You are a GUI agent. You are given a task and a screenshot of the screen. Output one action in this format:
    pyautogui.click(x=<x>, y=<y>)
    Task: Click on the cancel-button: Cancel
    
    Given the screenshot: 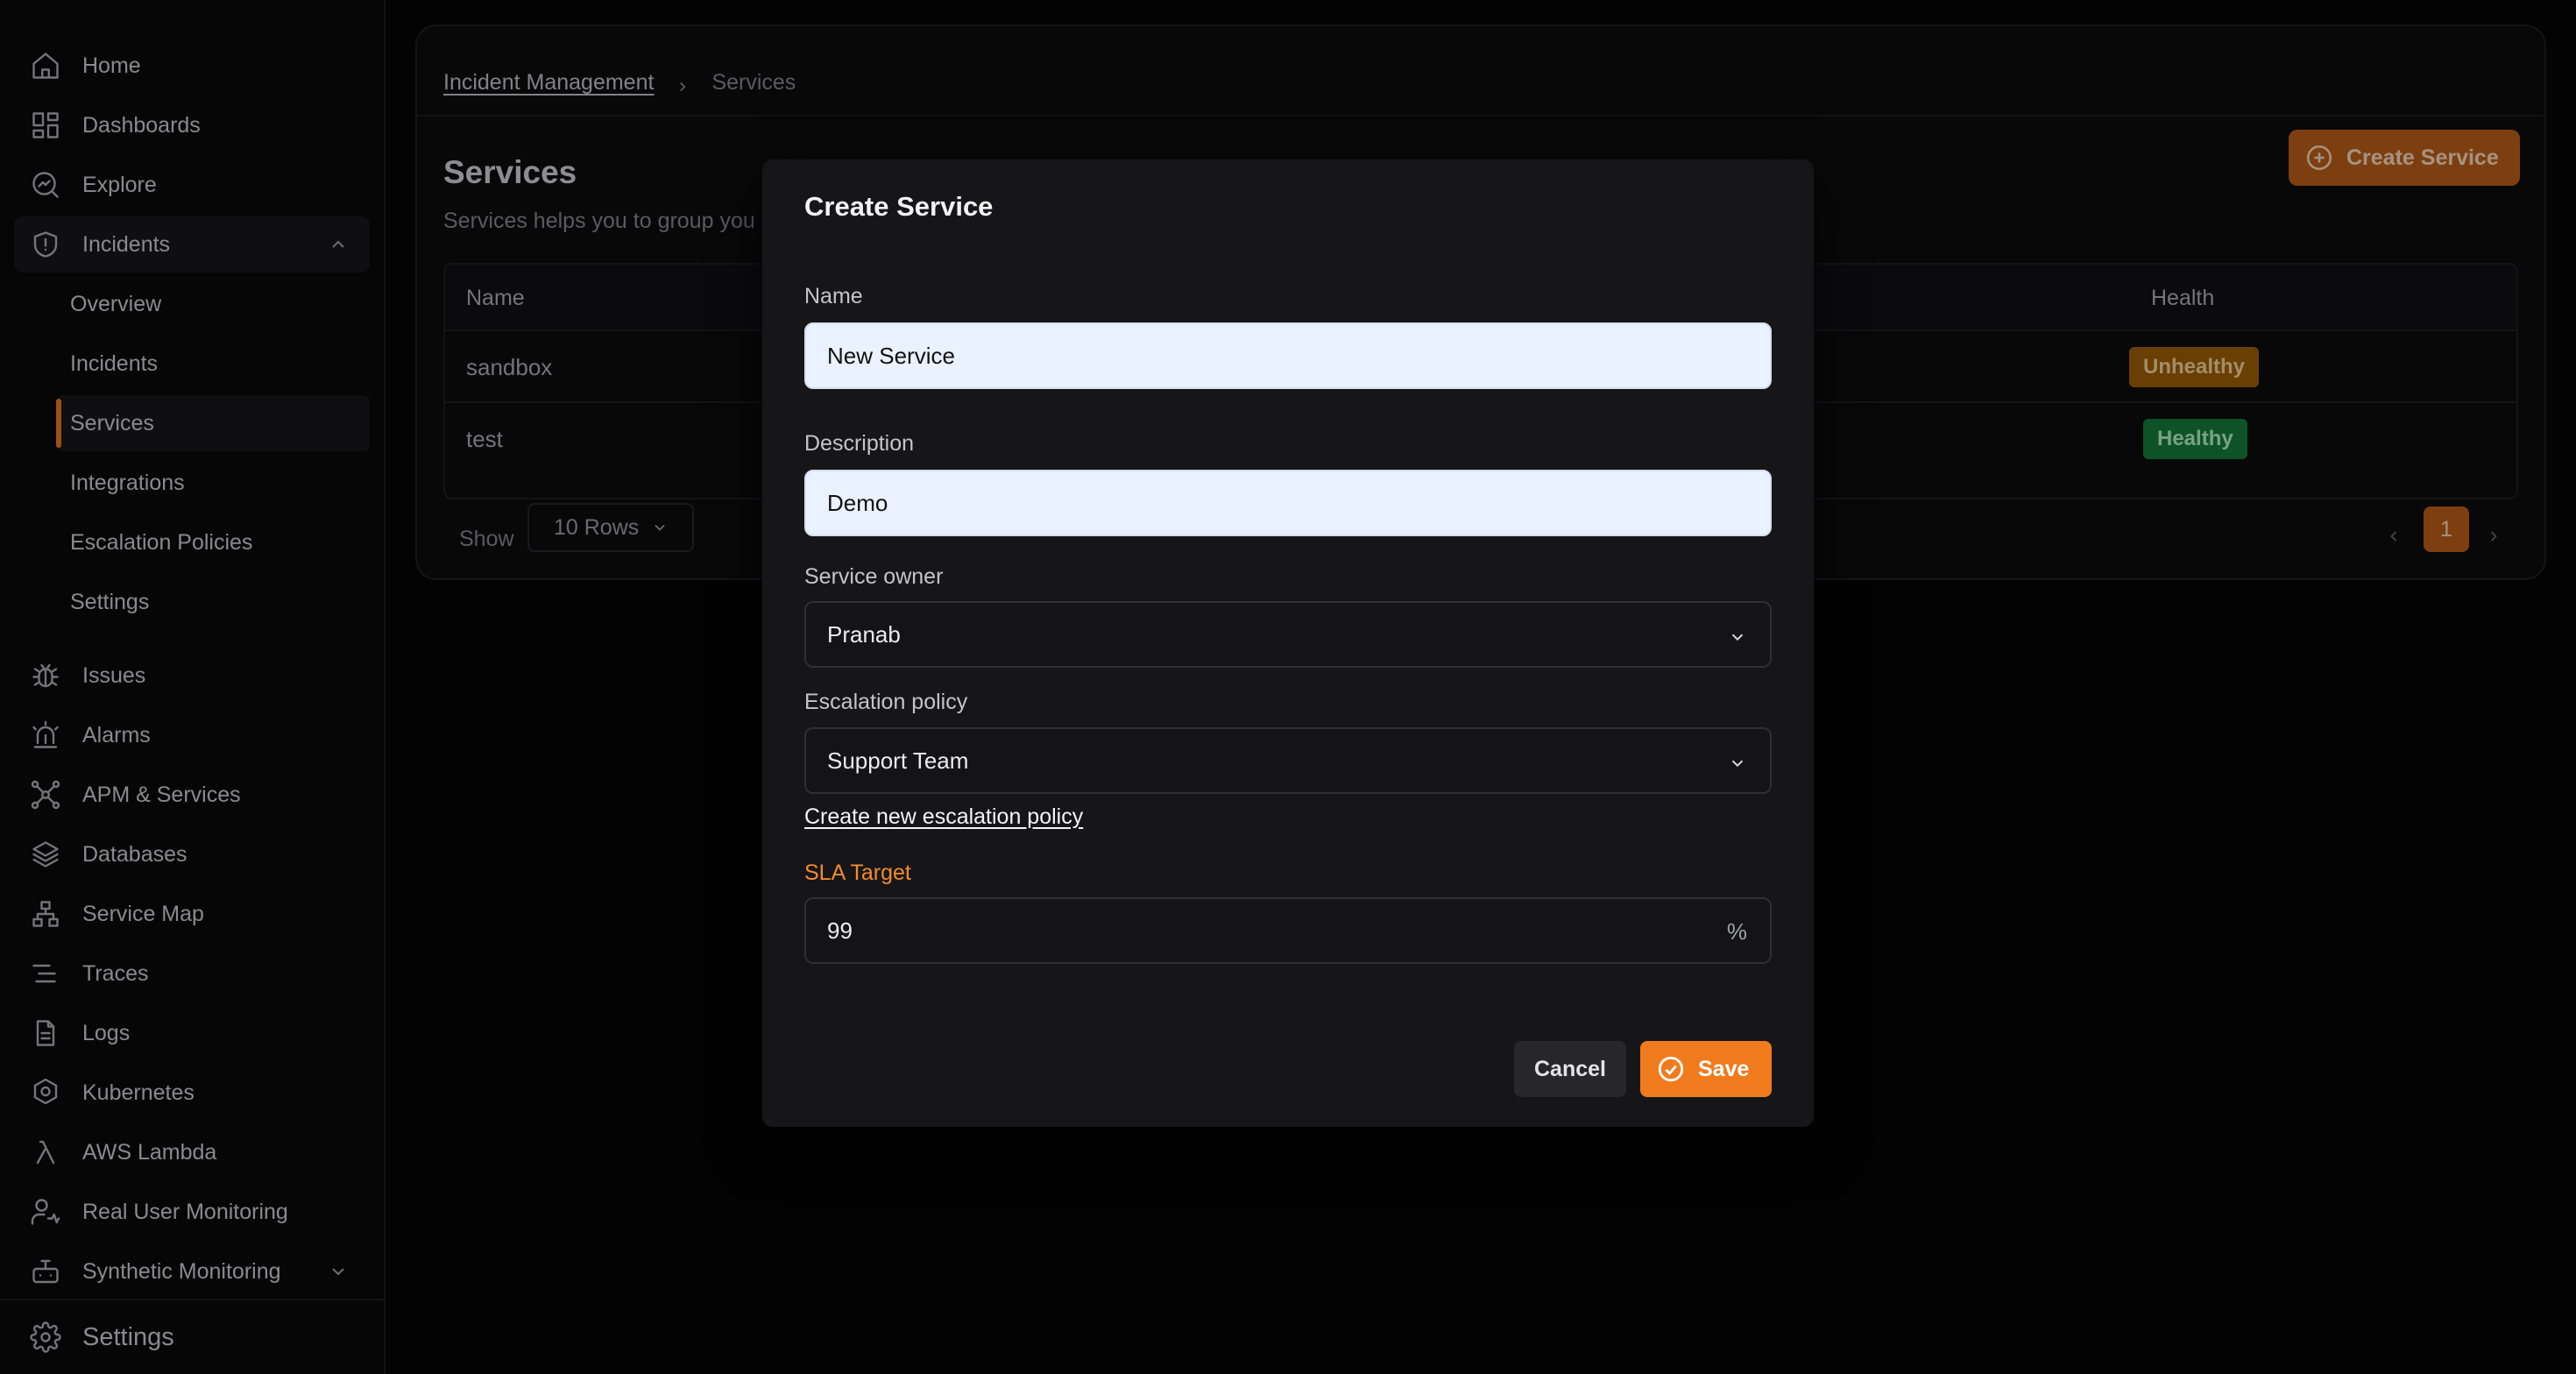 What is the action you would take?
    pyautogui.click(x=1570, y=1069)
    